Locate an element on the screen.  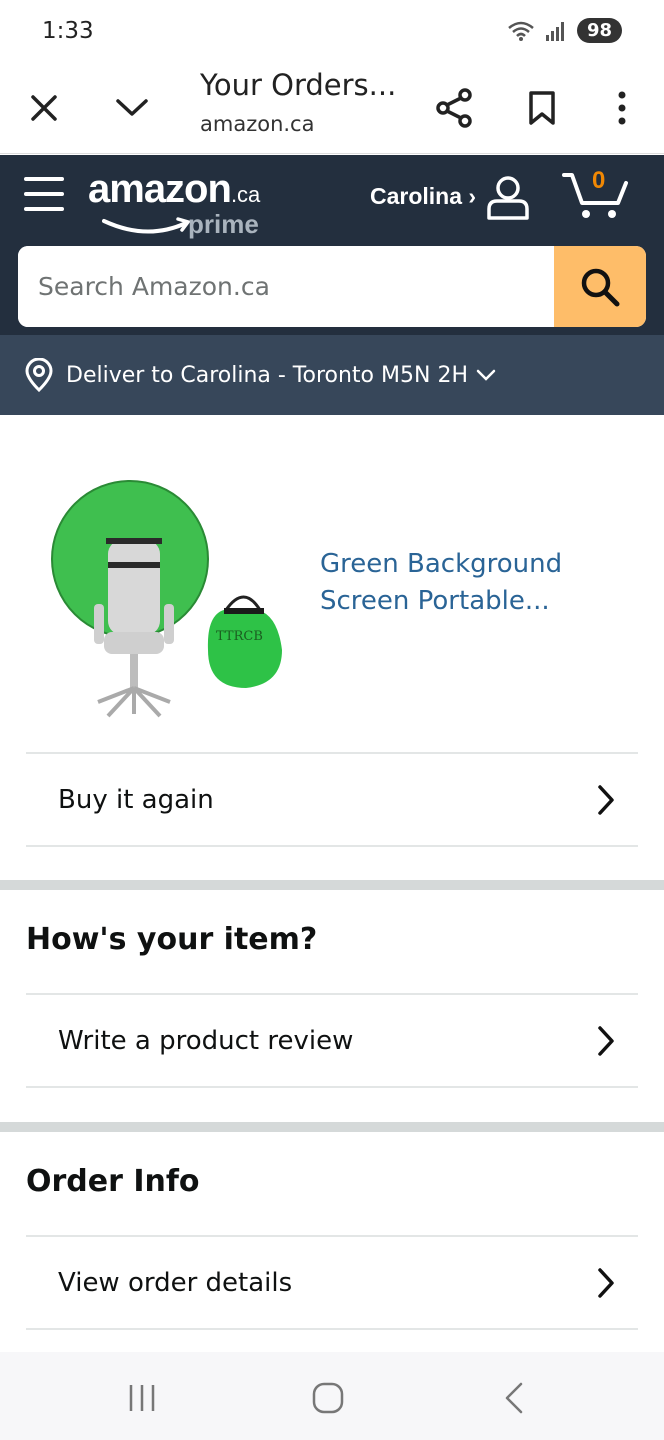
status-icons: 98 is located at coordinates (564, 30).